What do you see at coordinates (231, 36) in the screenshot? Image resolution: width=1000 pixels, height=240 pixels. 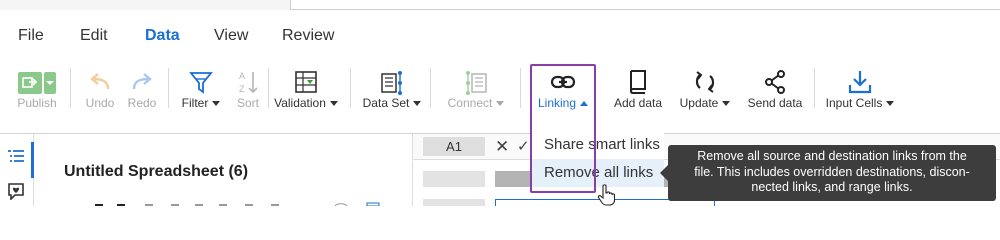 I see `menu-view: View` at bounding box center [231, 36].